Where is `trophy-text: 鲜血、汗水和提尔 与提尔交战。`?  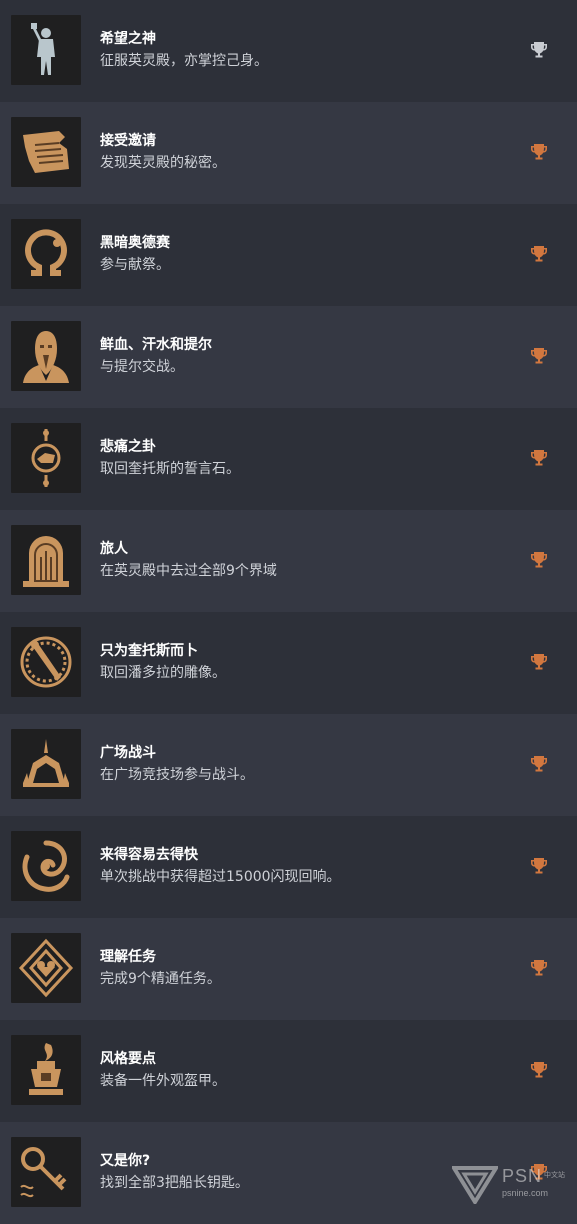 trophy-text: 鲜血、汗水和提尔 与提尔交战。 is located at coordinates (156, 356).